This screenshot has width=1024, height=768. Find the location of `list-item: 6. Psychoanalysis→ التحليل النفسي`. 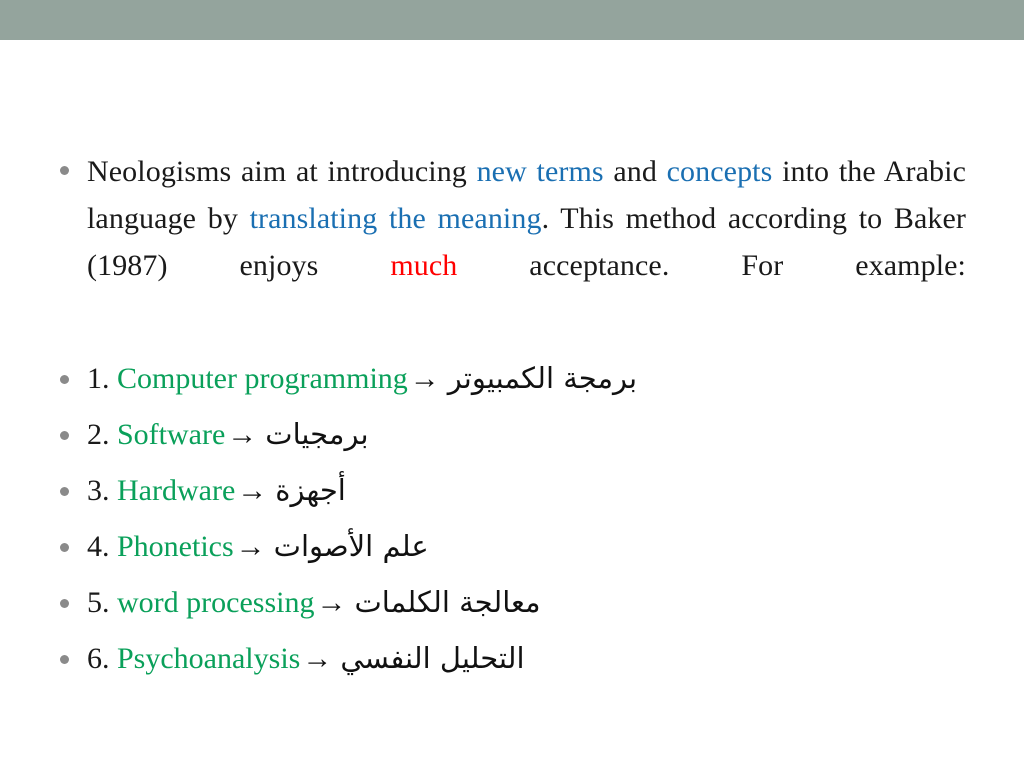

list-item: 6. Psychoanalysis→ التحليل النفسي is located at coordinates (530, 658).